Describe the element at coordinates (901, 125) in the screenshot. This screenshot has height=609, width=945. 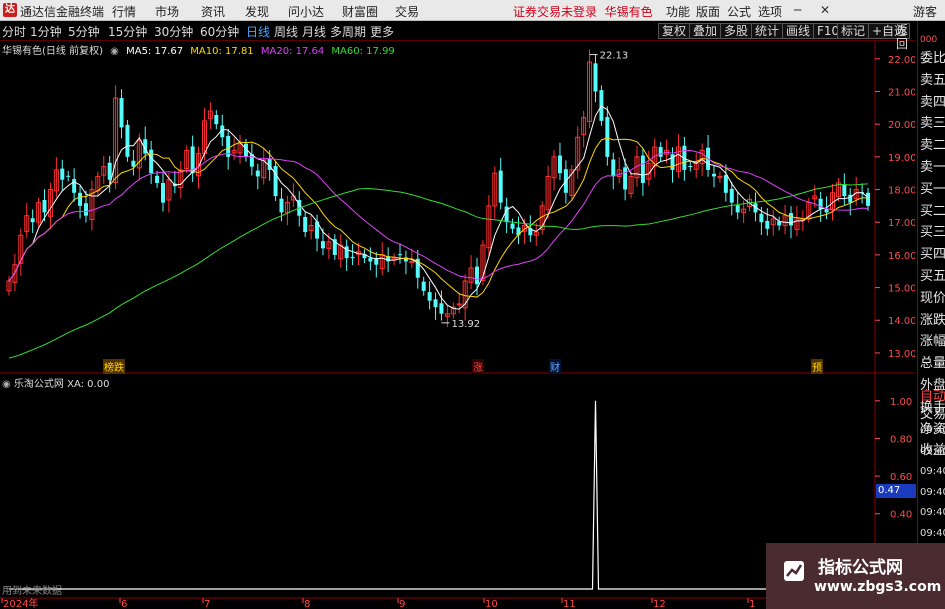
I see `y-tick-label: 20.00` at that location.